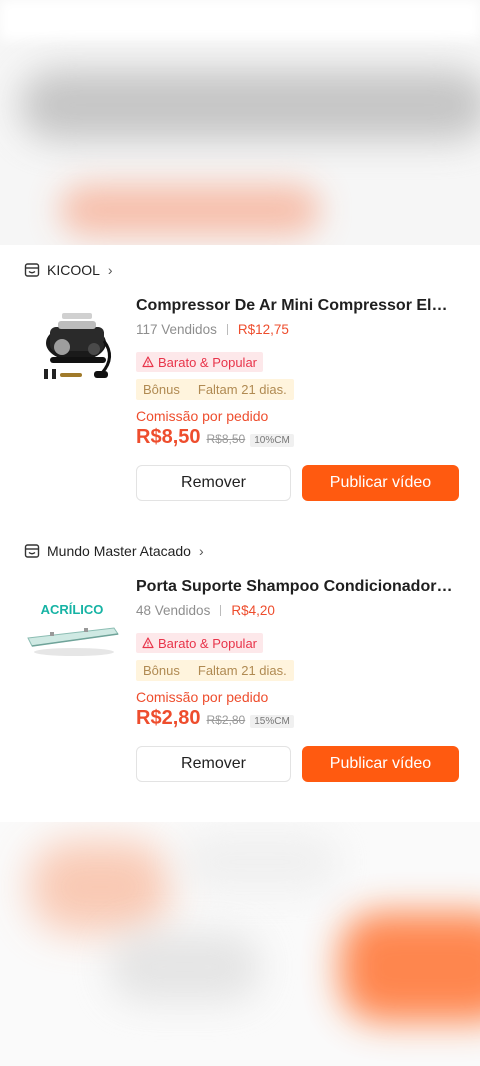 This screenshot has height=1066, width=480. I want to click on commission-old-value: R$8,50, so click(226, 439).